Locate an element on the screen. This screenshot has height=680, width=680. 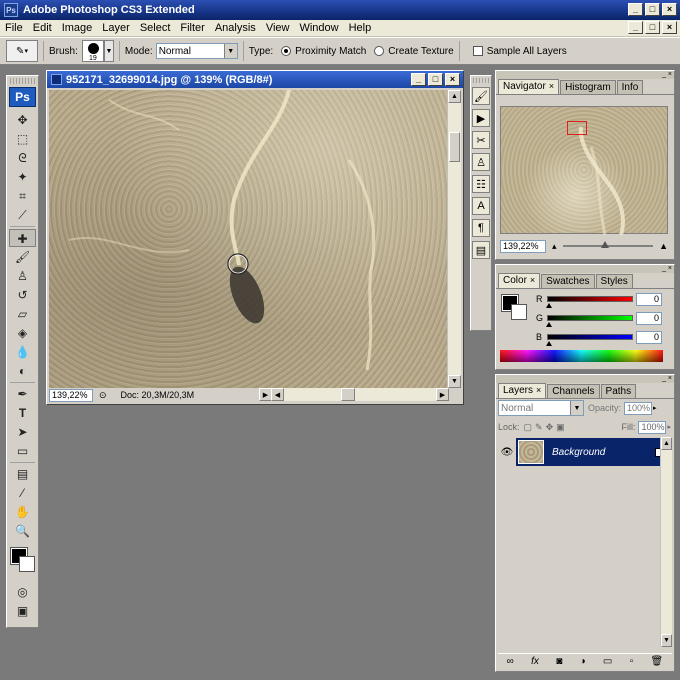
layer-row: 👁 Background is located at coordinates (585, 452).